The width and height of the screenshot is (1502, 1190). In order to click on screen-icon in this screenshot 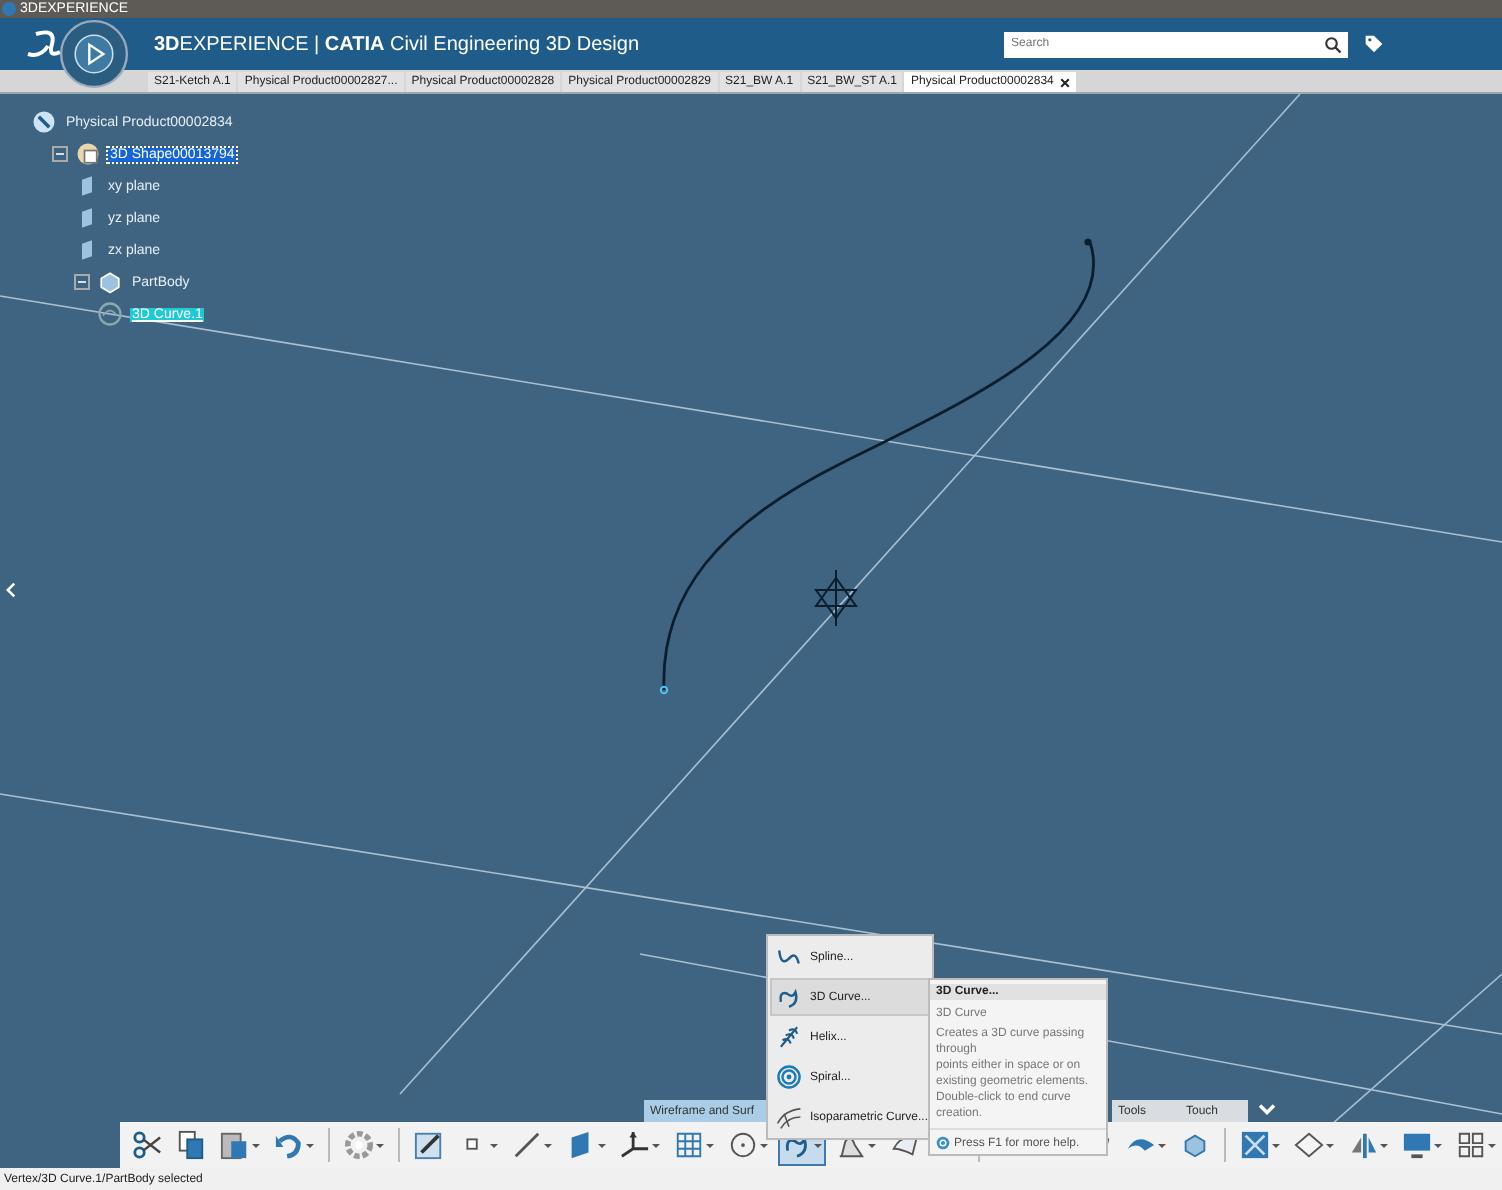, I will do `click(1417, 1145)`.